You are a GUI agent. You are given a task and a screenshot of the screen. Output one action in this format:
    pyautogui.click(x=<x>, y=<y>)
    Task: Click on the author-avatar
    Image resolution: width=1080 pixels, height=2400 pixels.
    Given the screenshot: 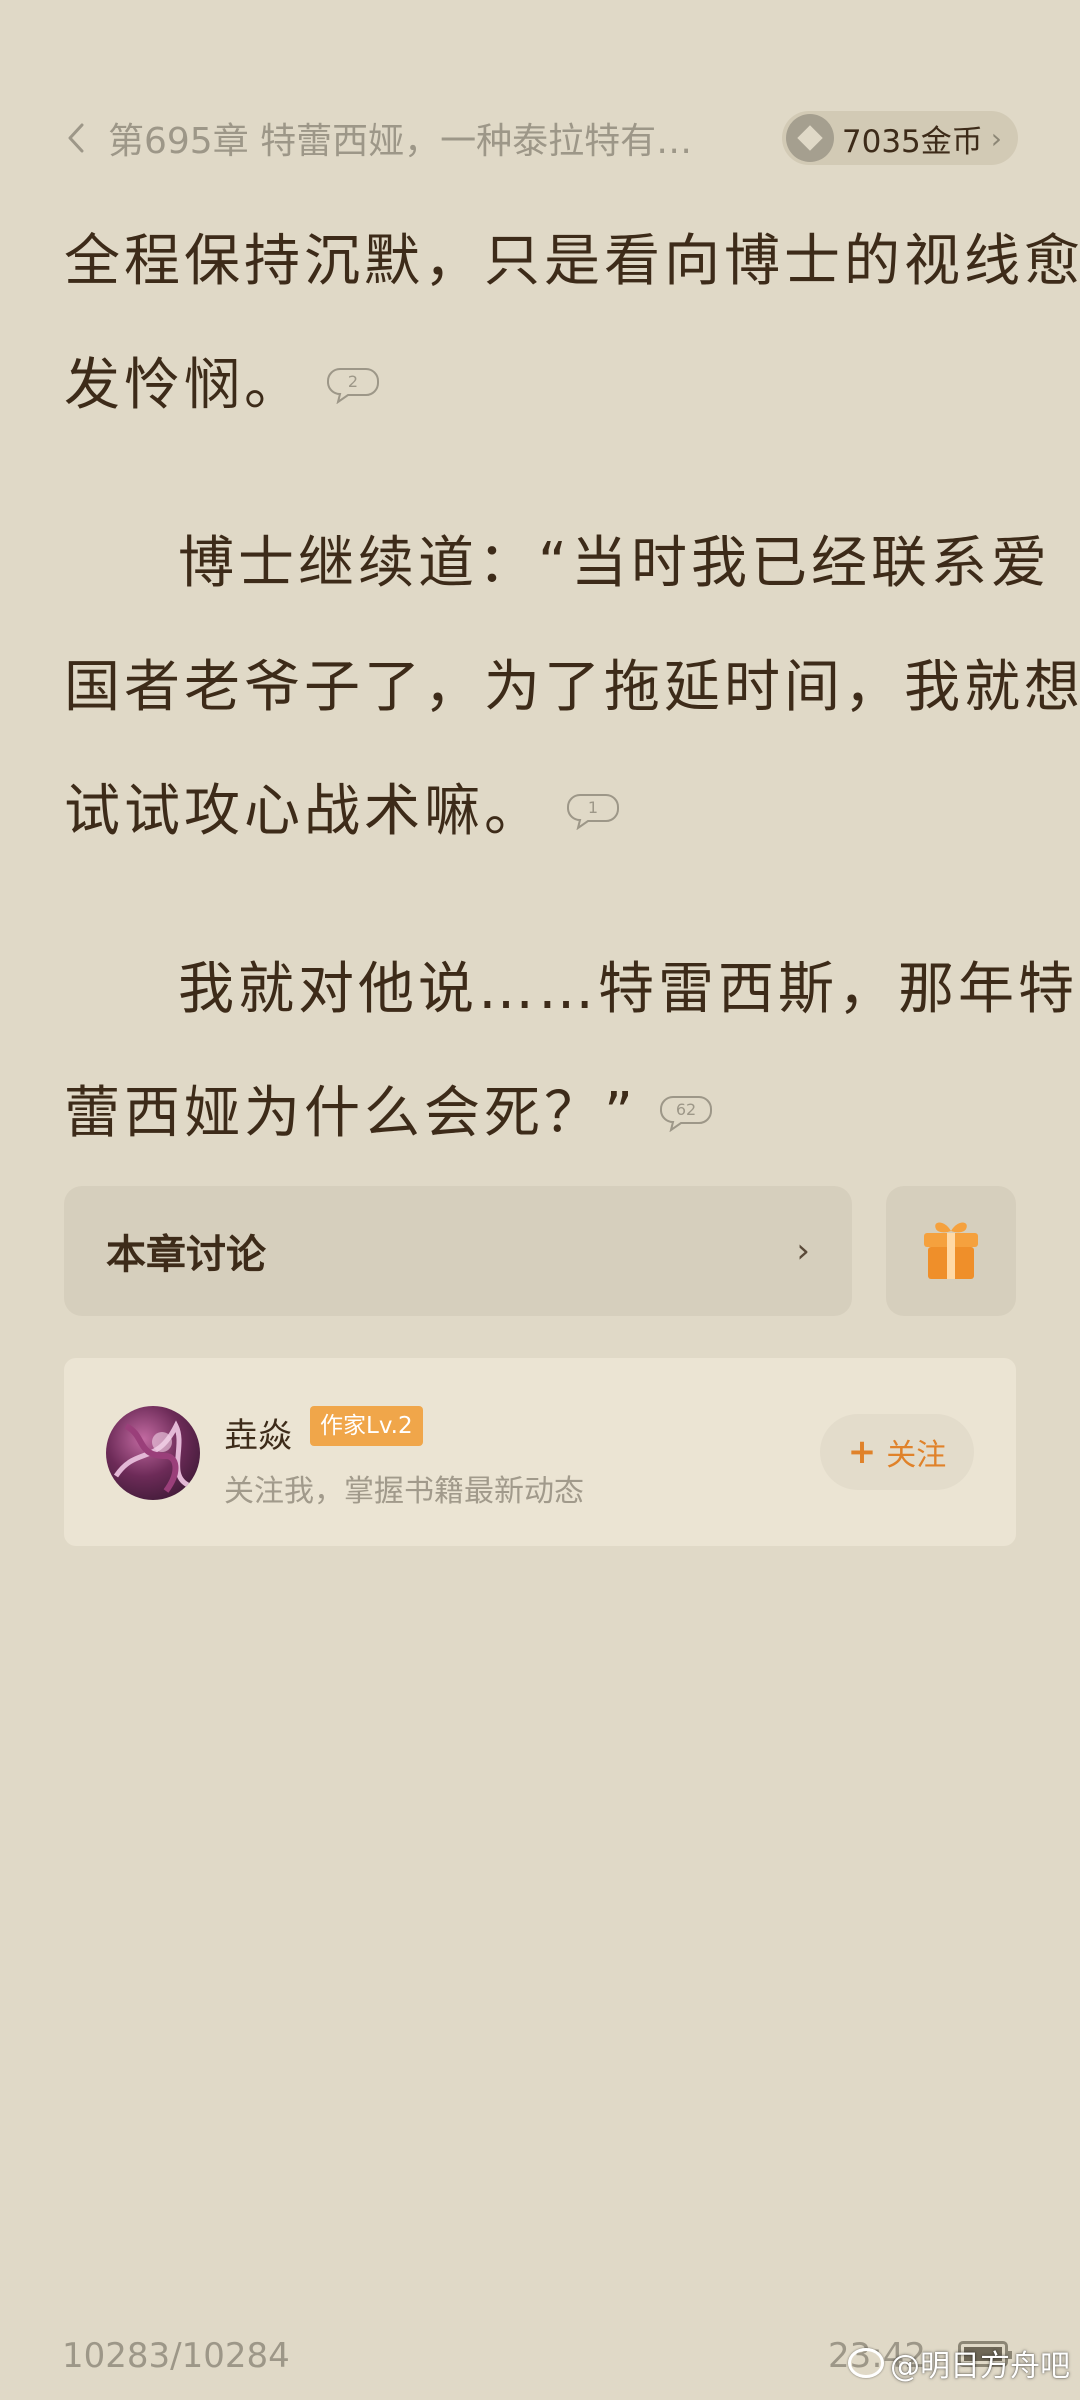 What is the action you would take?
    pyautogui.click(x=153, y=1453)
    